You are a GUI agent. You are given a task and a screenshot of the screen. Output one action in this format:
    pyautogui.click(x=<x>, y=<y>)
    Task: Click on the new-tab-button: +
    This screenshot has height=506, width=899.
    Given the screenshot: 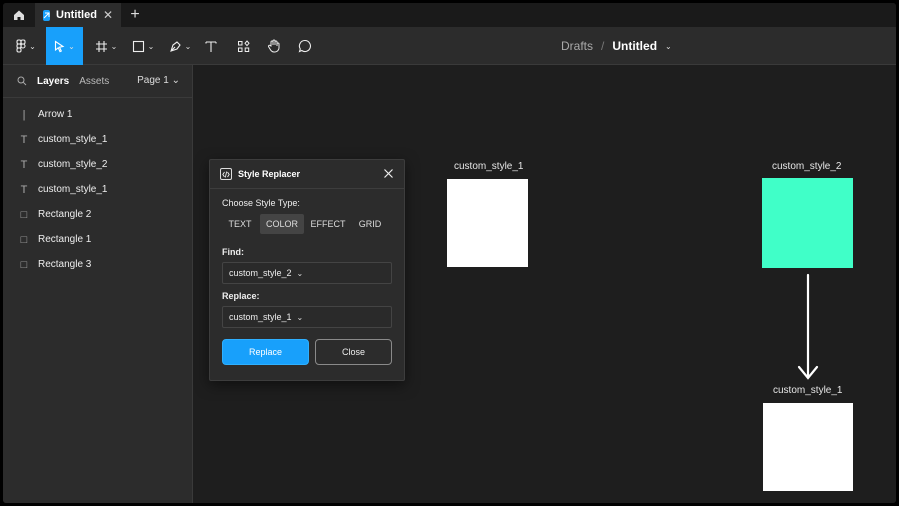 What is the action you would take?
    pyautogui.click(x=135, y=15)
    